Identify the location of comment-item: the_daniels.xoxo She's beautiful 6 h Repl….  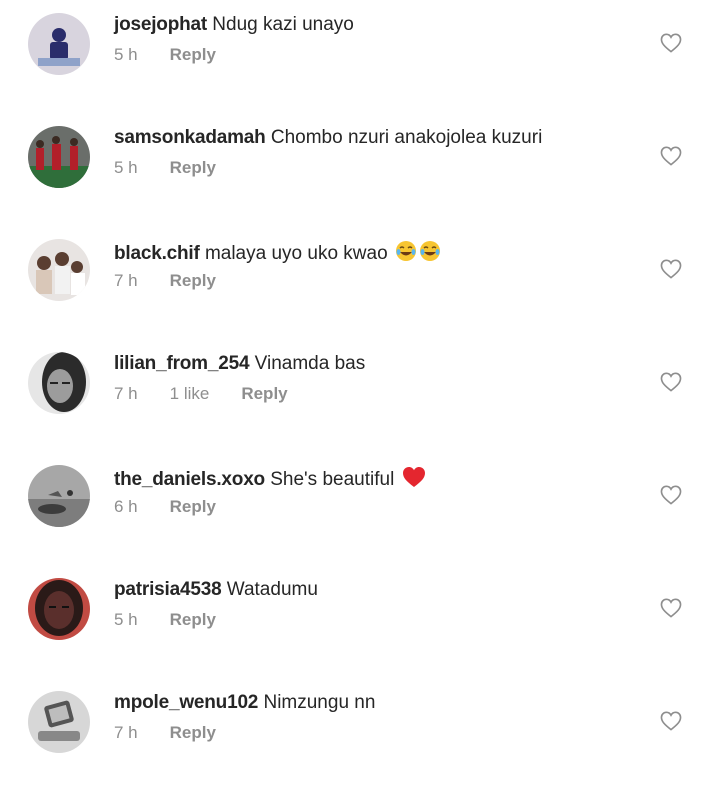
(360, 521).